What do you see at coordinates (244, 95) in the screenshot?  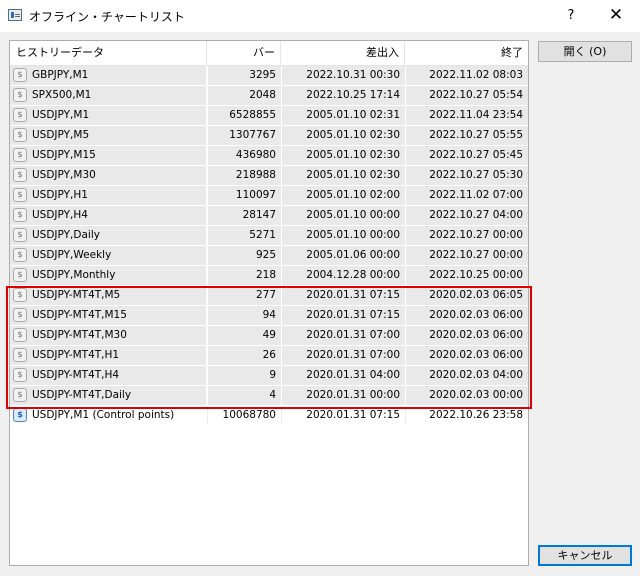 I see `row-bars-cell: 2048` at bounding box center [244, 95].